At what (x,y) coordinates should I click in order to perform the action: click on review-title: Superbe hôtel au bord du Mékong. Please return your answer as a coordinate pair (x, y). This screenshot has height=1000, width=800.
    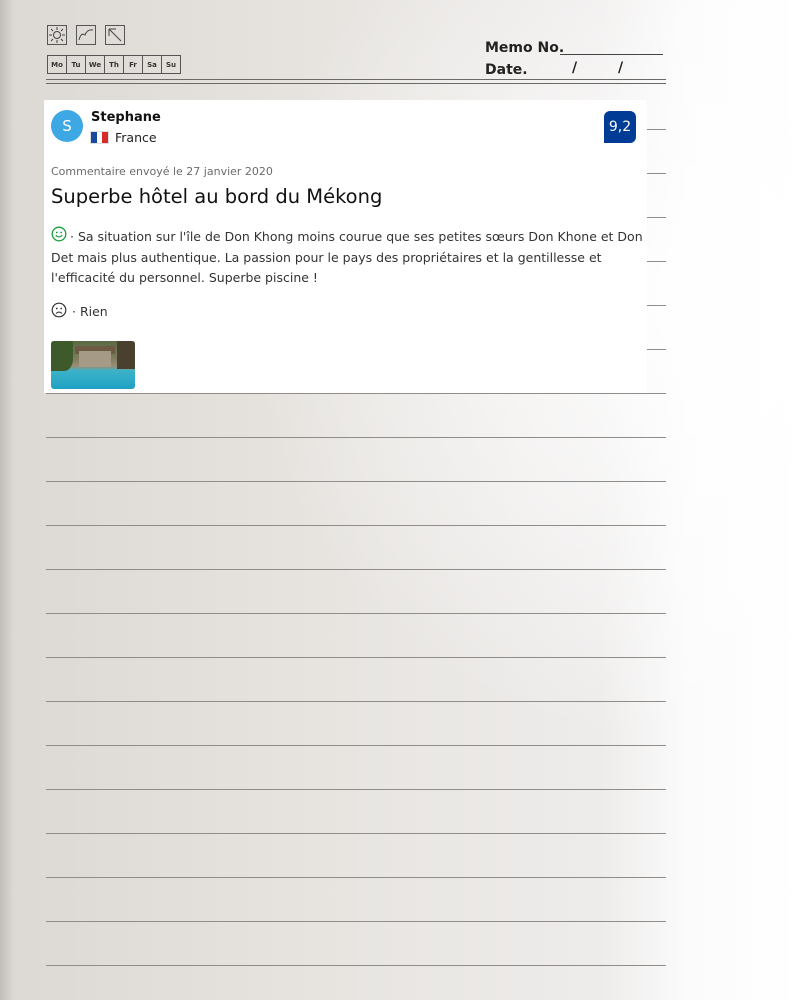
    Looking at the image, I should click on (217, 196).